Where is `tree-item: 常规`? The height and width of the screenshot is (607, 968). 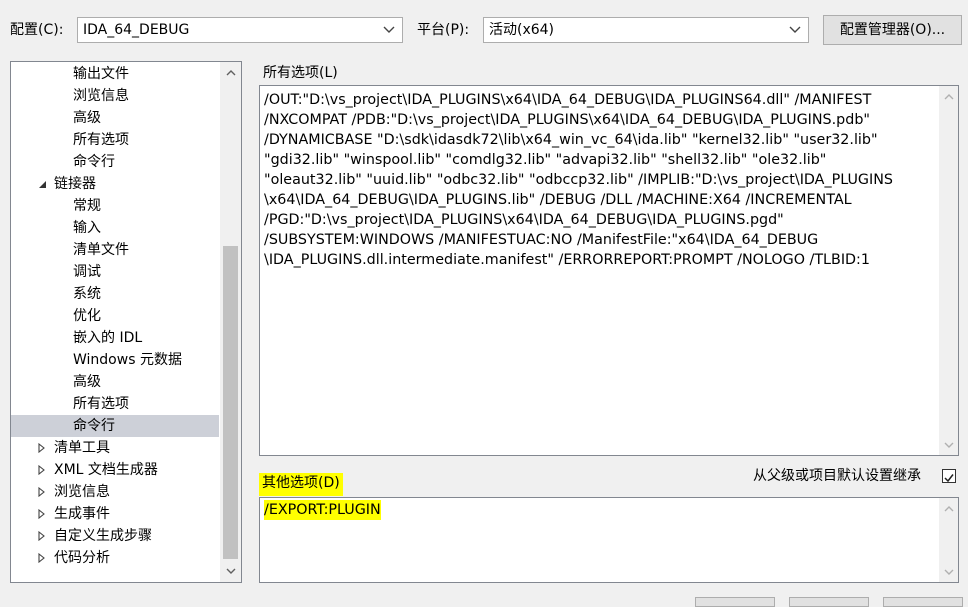
tree-item: 常规 is located at coordinates (115, 206).